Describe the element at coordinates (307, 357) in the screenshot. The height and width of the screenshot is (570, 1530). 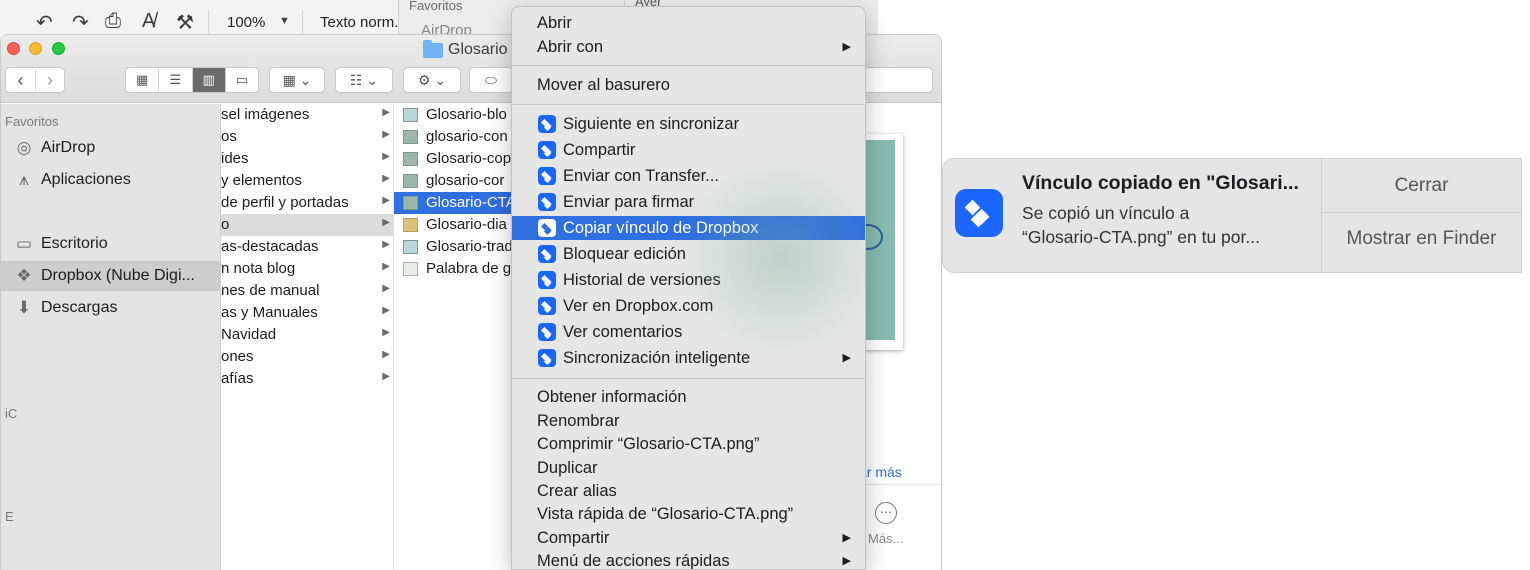
I see `list-item: ones ▶` at that location.